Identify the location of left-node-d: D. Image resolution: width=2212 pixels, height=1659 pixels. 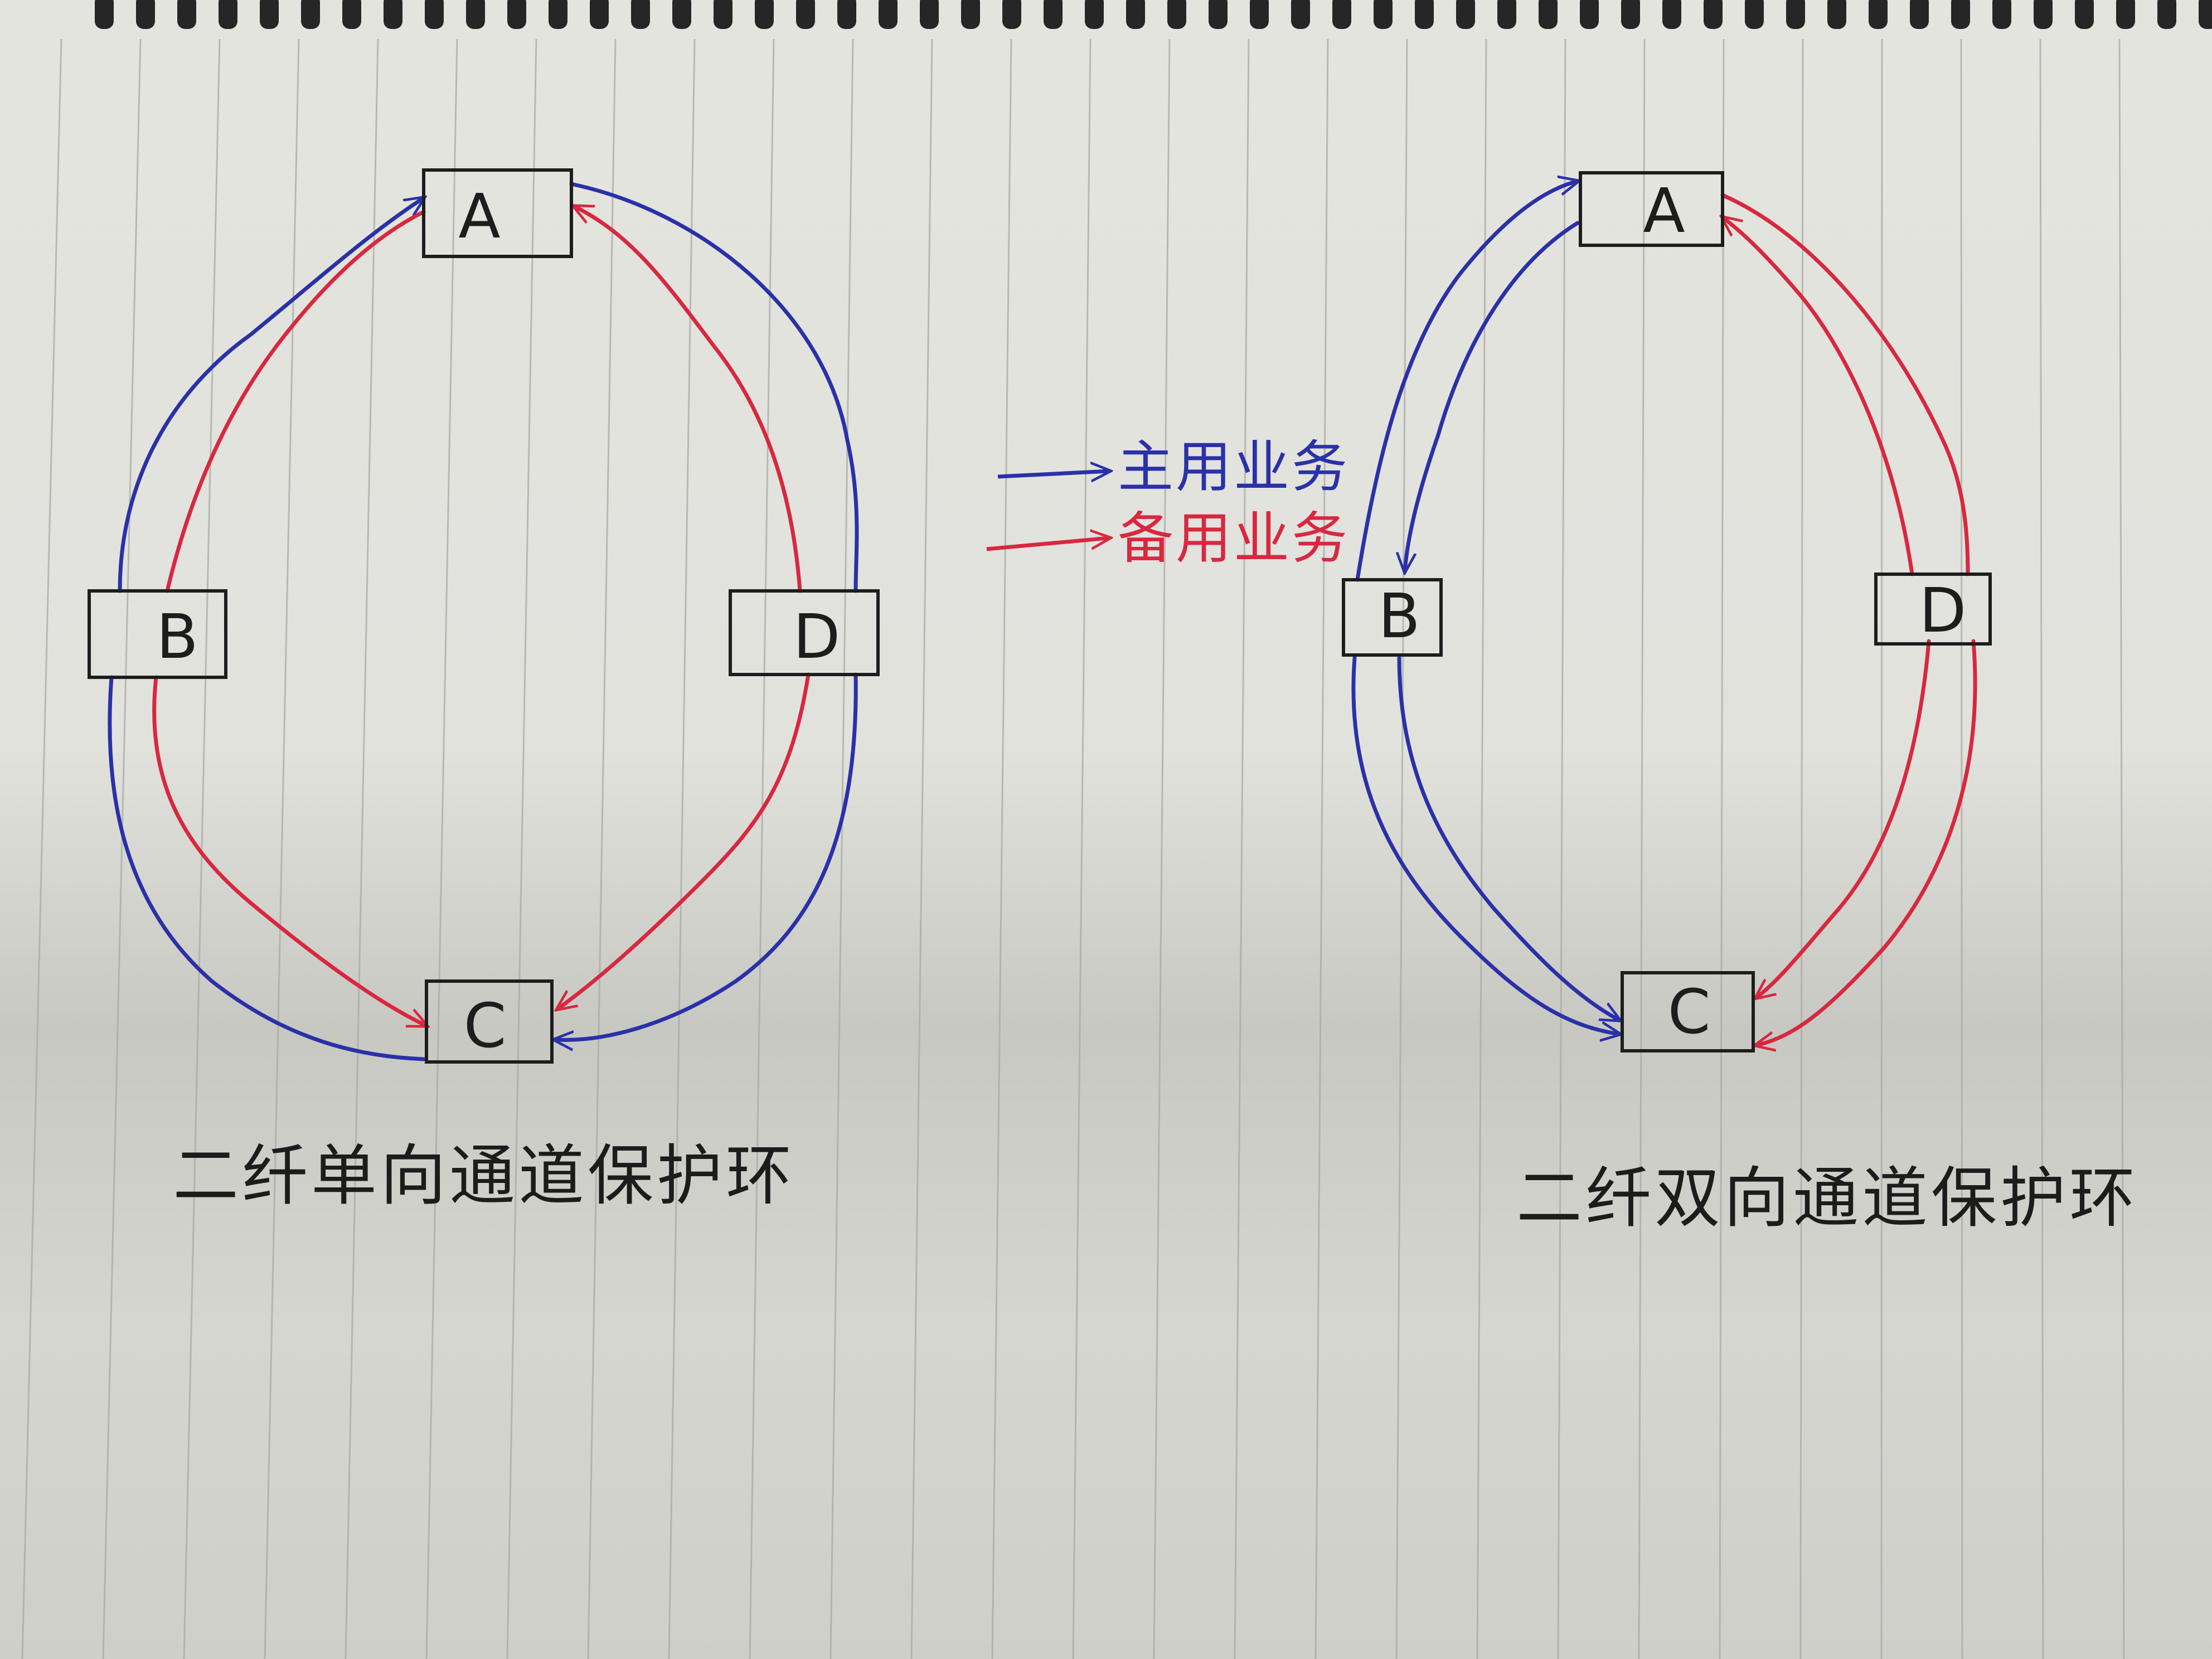
(804, 632).